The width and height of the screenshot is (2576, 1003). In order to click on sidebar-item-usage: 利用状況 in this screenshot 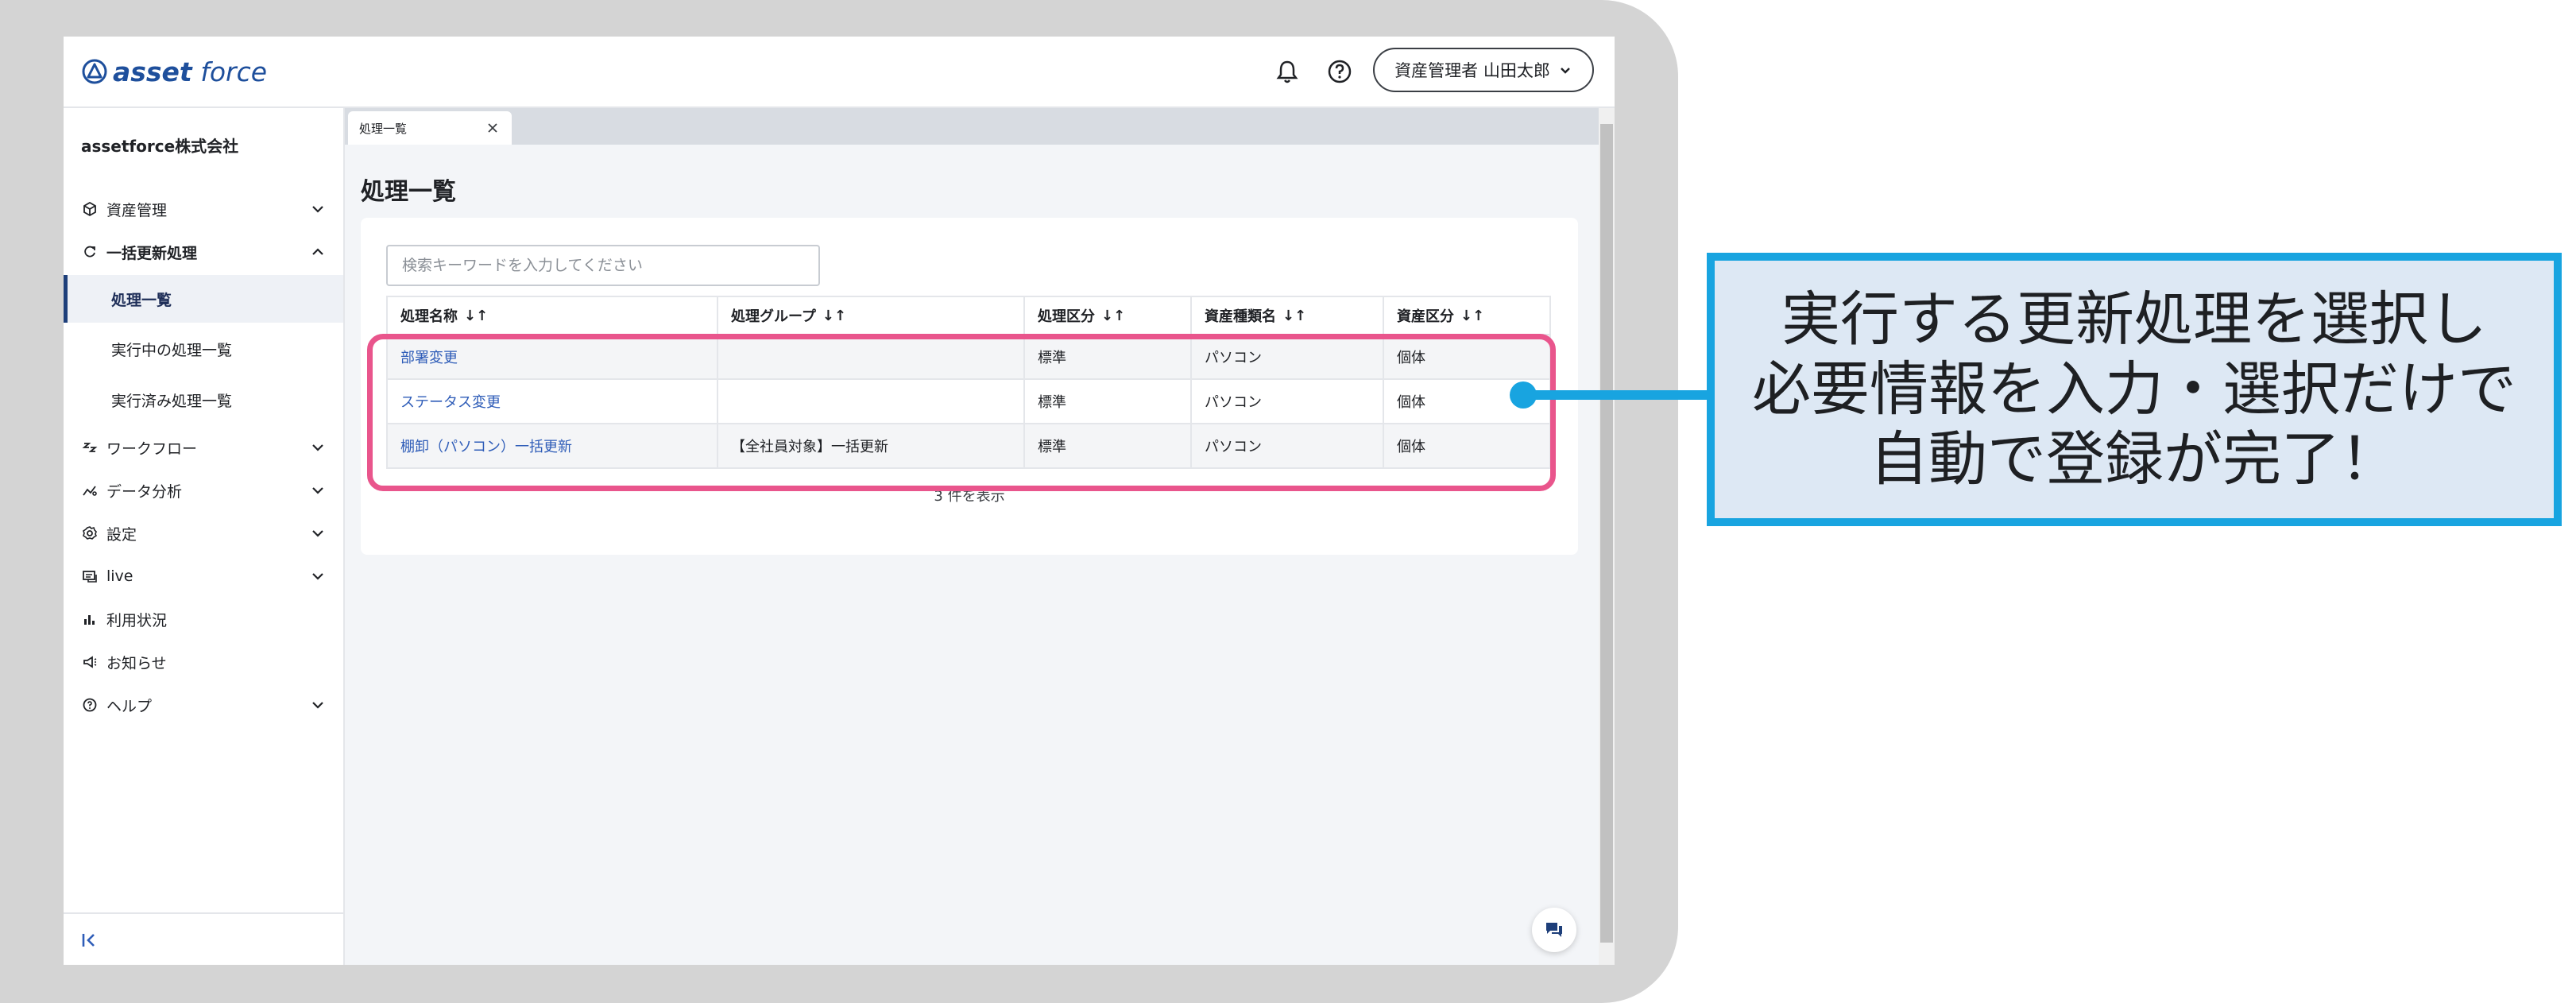, I will do `click(204, 619)`.